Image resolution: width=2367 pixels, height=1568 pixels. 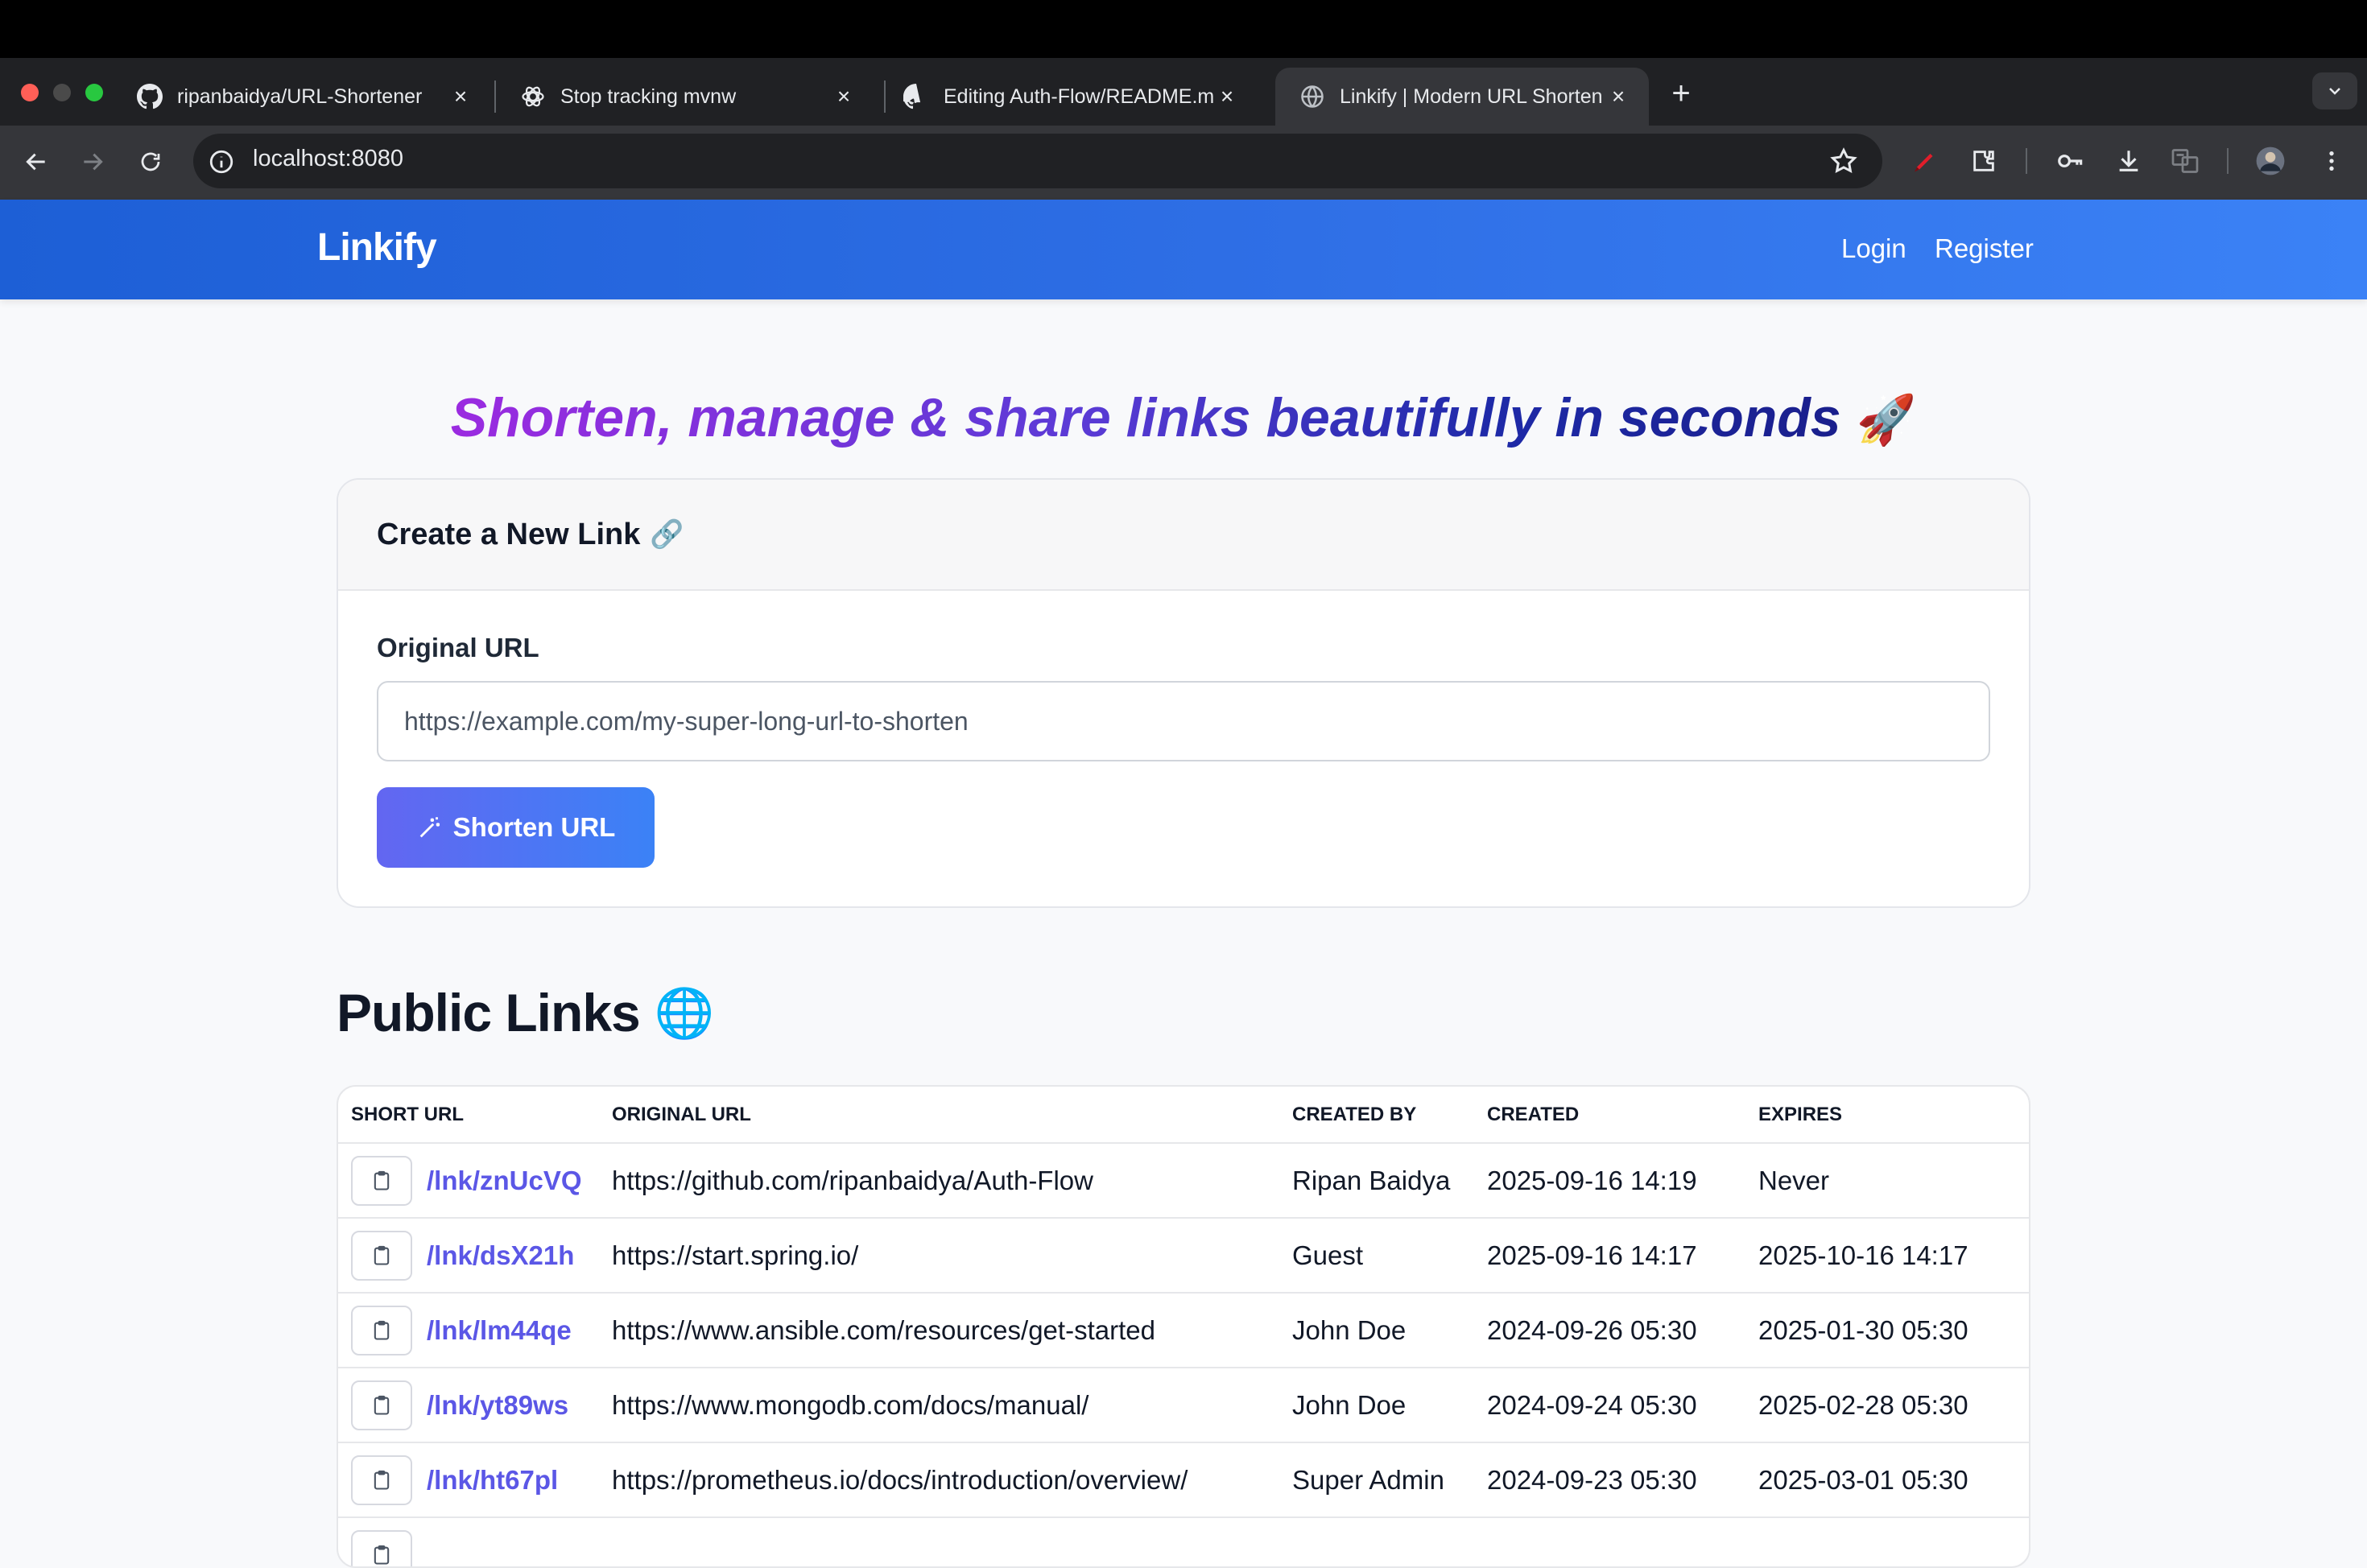 What do you see at coordinates (1183, 535) in the screenshot?
I see `card-header: Create a New Link 🔗` at bounding box center [1183, 535].